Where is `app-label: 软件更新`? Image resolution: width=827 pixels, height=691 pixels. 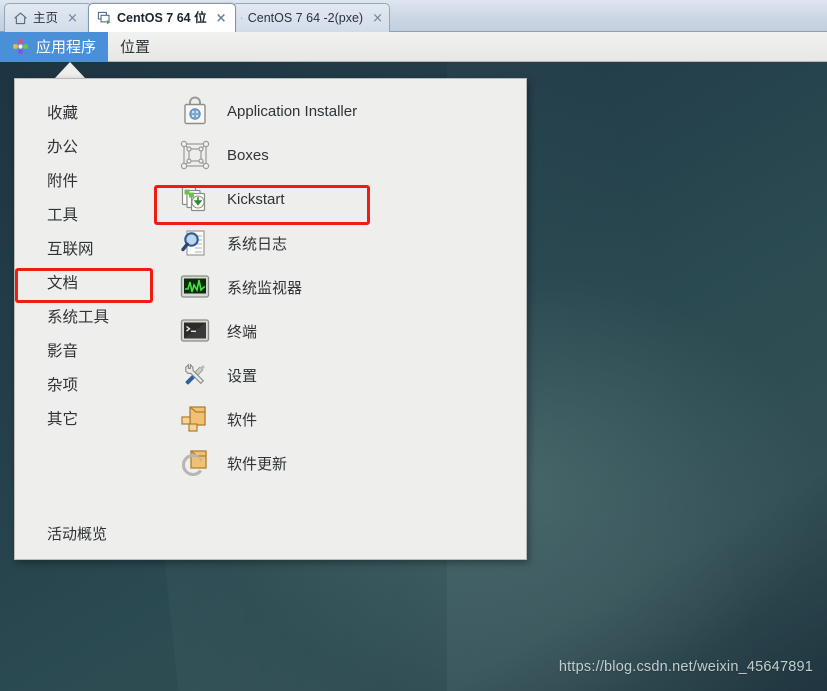 app-label: 软件更新 is located at coordinates (257, 464).